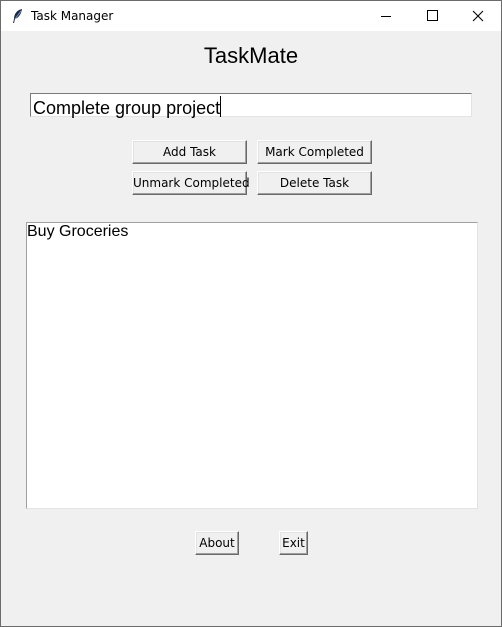 This screenshot has height=627, width=502. I want to click on maximize-button, so click(432, 16).